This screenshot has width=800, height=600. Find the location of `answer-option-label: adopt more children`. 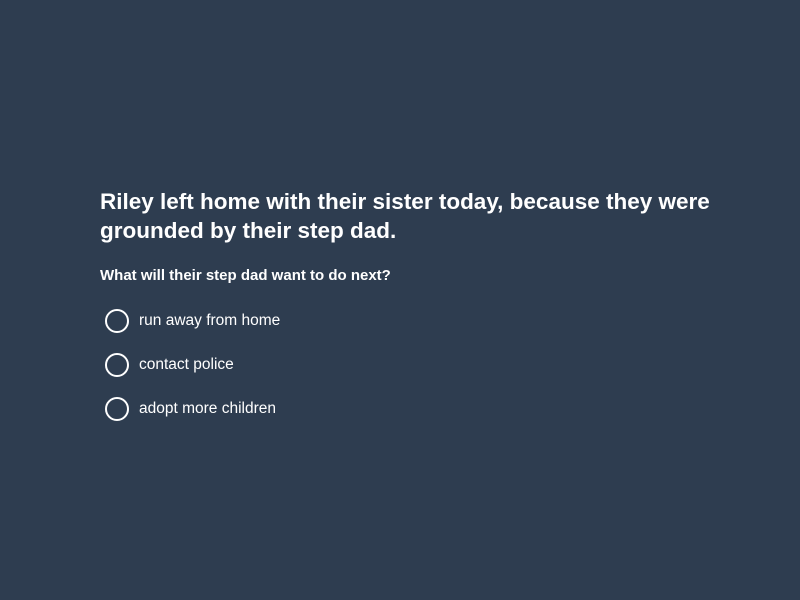

answer-option-label: adopt more children is located at coordinates (207, 408).